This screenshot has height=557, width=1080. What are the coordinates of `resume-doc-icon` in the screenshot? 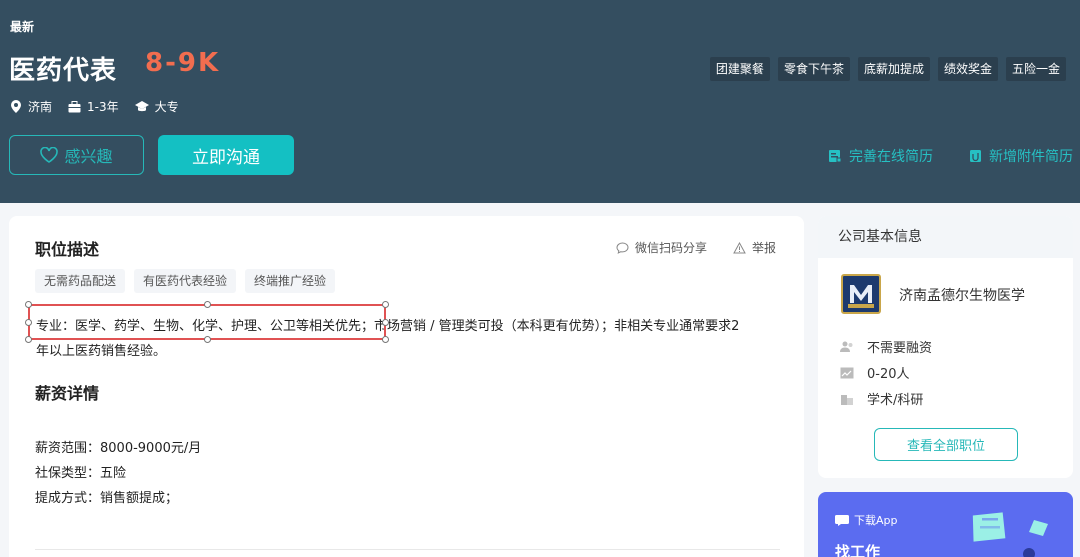 It's located at (835, 156).